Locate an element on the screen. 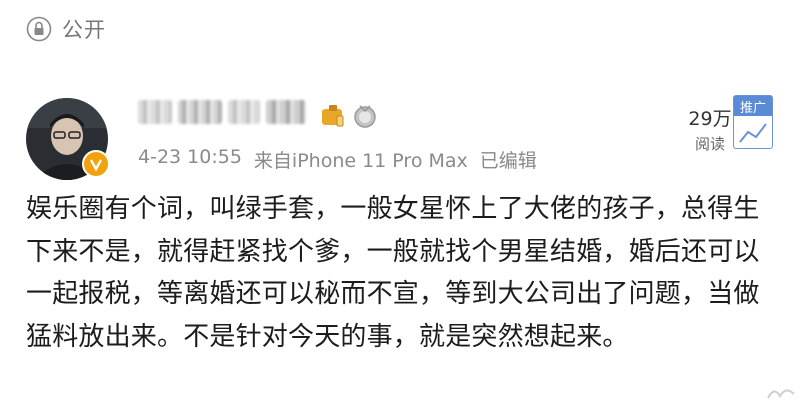  level-badge-icon is located at coordinates (365, 118).